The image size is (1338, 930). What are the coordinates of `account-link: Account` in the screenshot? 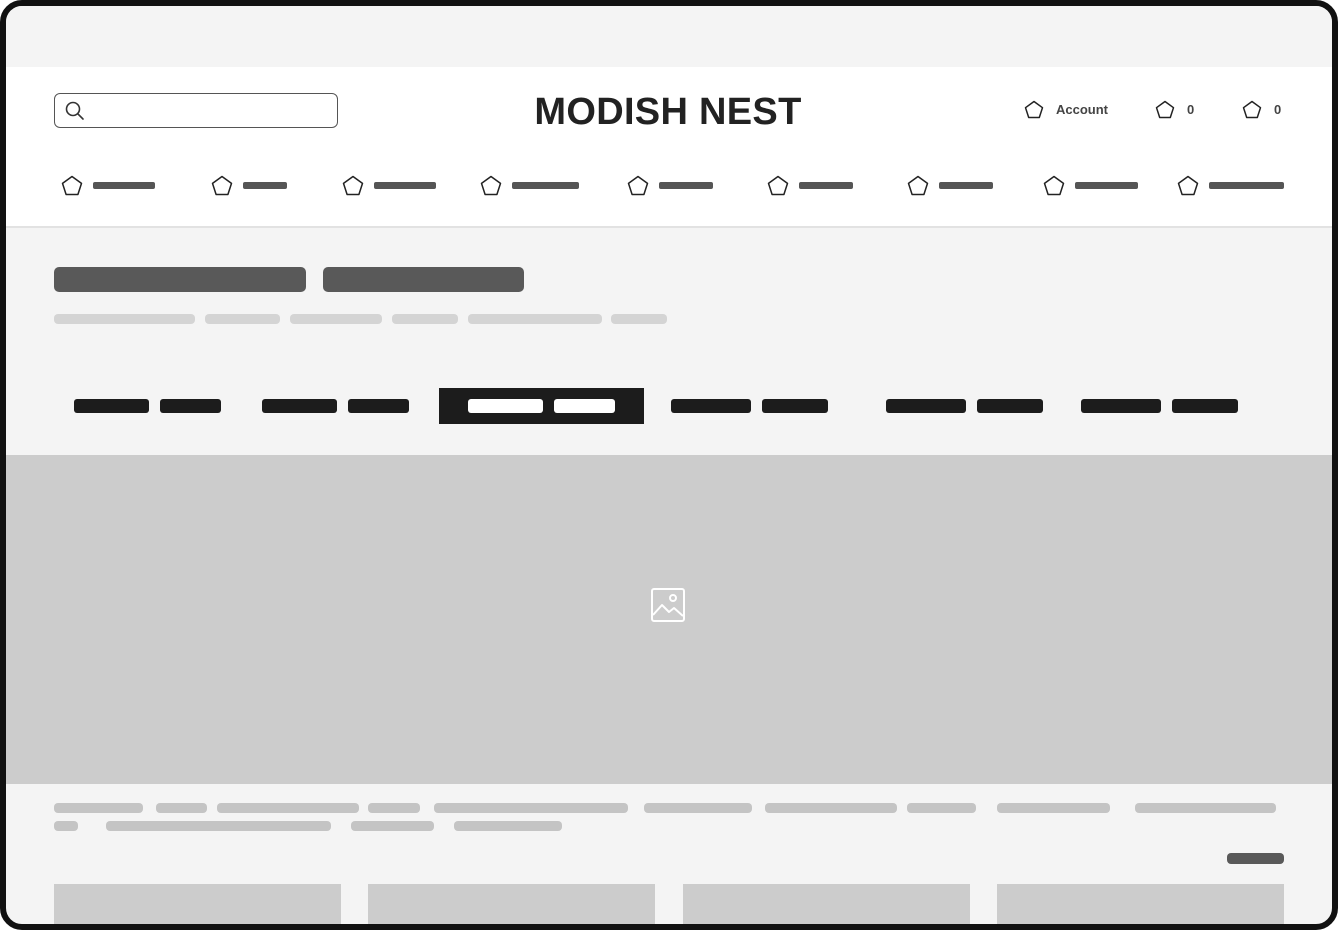 It's located at (1066, 109).